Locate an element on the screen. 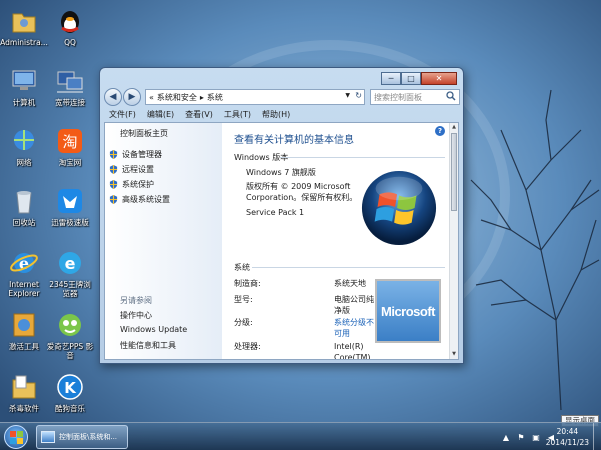 The height and width of the screenshot is (450, 601). divider is located at coordinates (348, 267).